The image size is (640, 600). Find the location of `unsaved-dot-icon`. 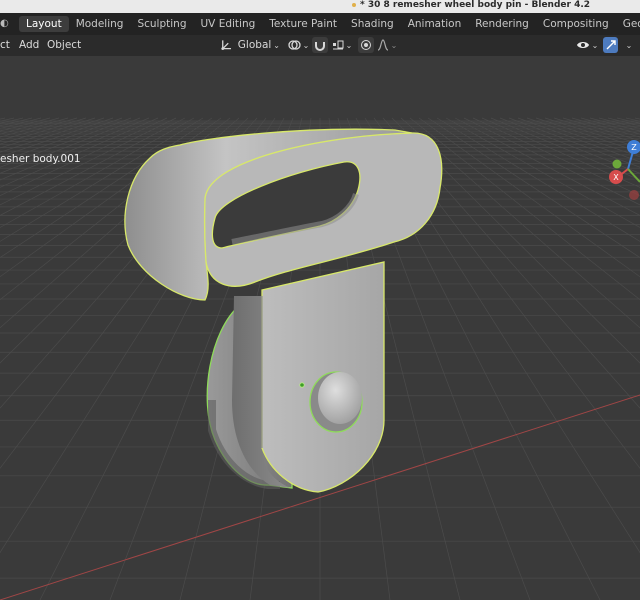

unsaved-dot-icon is located at coordinates (354, 5).